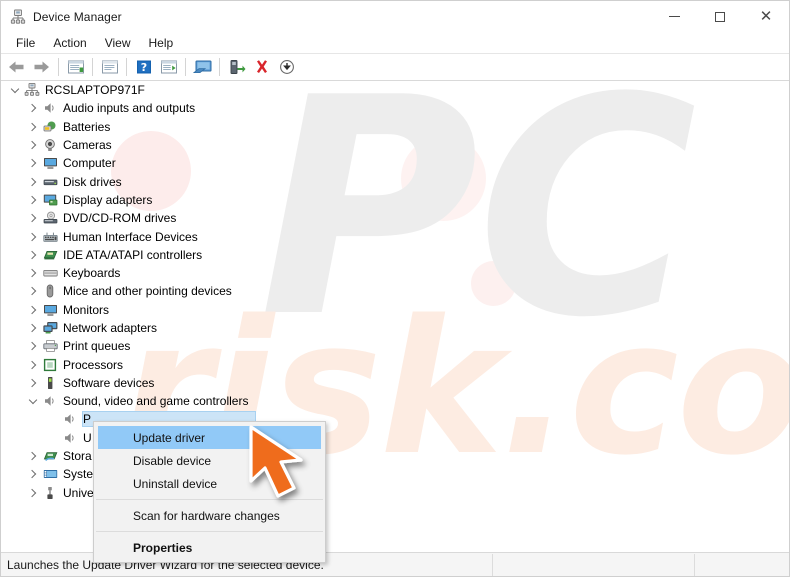  What do you see at coordinates (395, 218) in the screenshot?
I see `tree-node-dvd-drives: DVD/CD-ROM drives` at bounding box center [395, 218].